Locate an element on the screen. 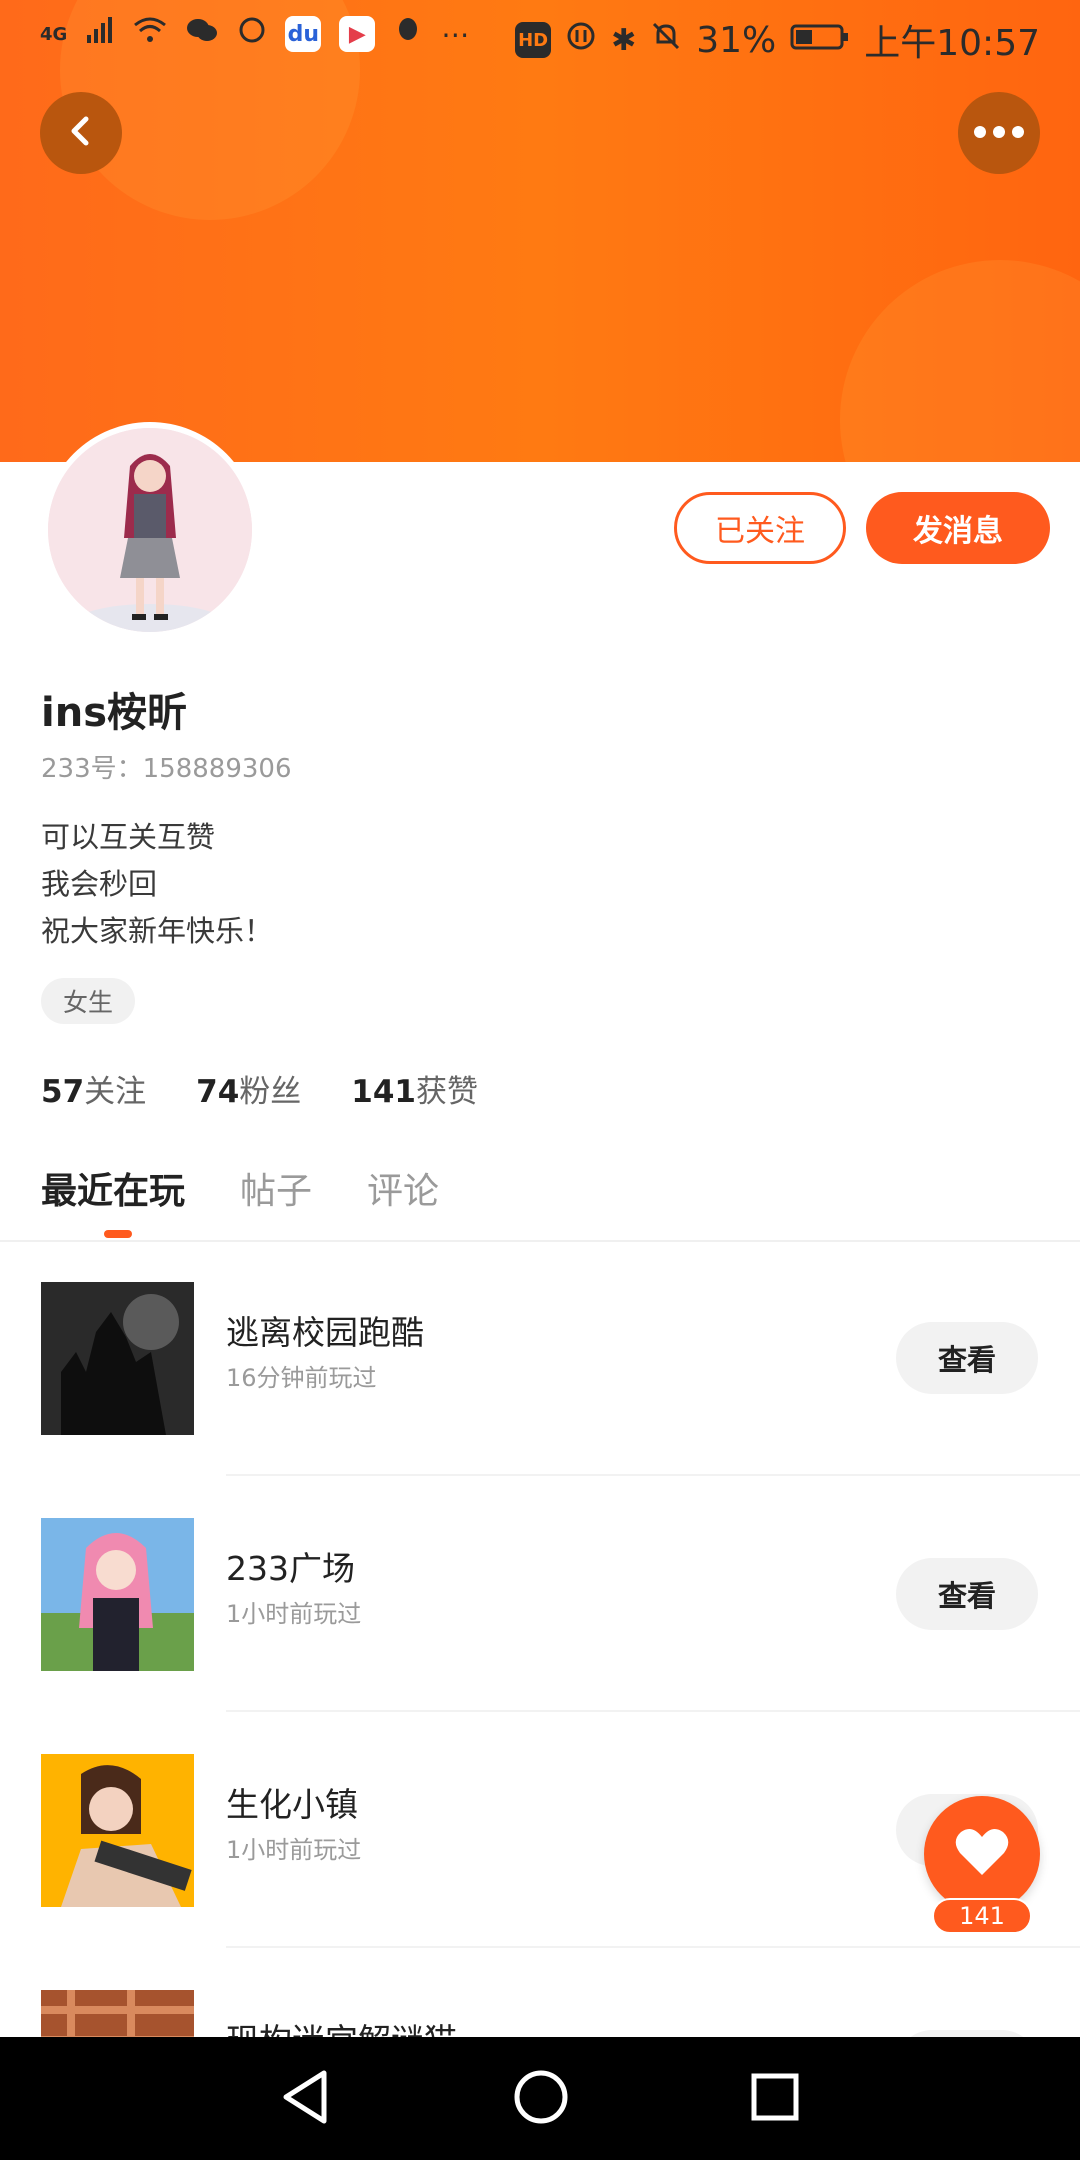  system-nav-bar is located at coordinates (540, 2098).